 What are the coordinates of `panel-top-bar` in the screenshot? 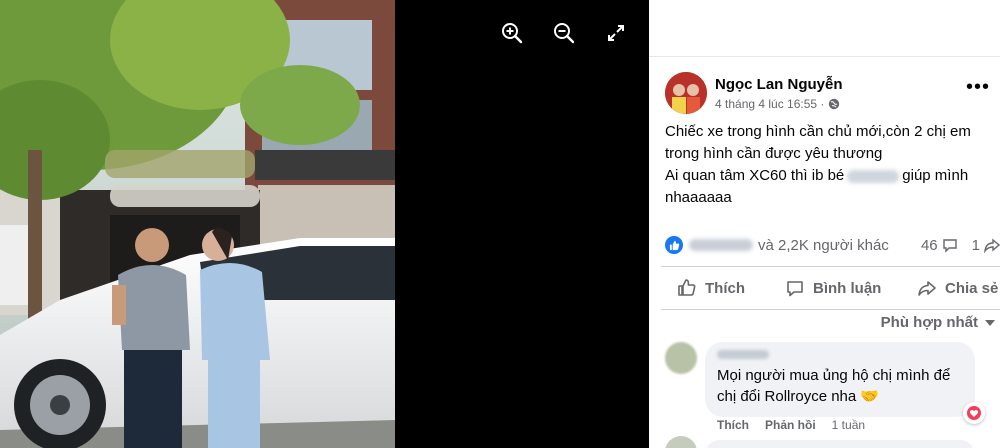 It's located at (824, 28).